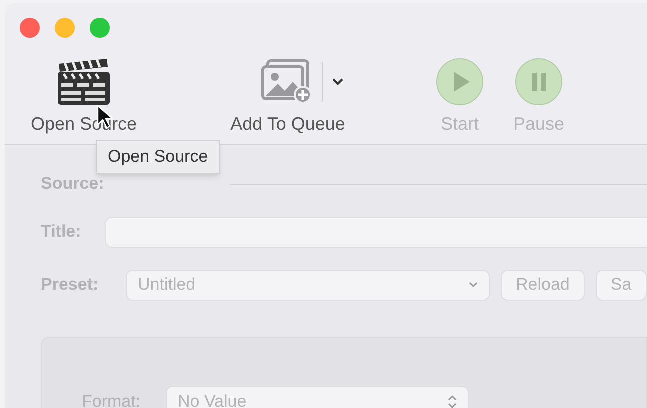 This screenshot has height=408, width=647. Describe the element at coordinates (452, 401) in the screenshot. I see `up-down-chevron-icon` at that location.